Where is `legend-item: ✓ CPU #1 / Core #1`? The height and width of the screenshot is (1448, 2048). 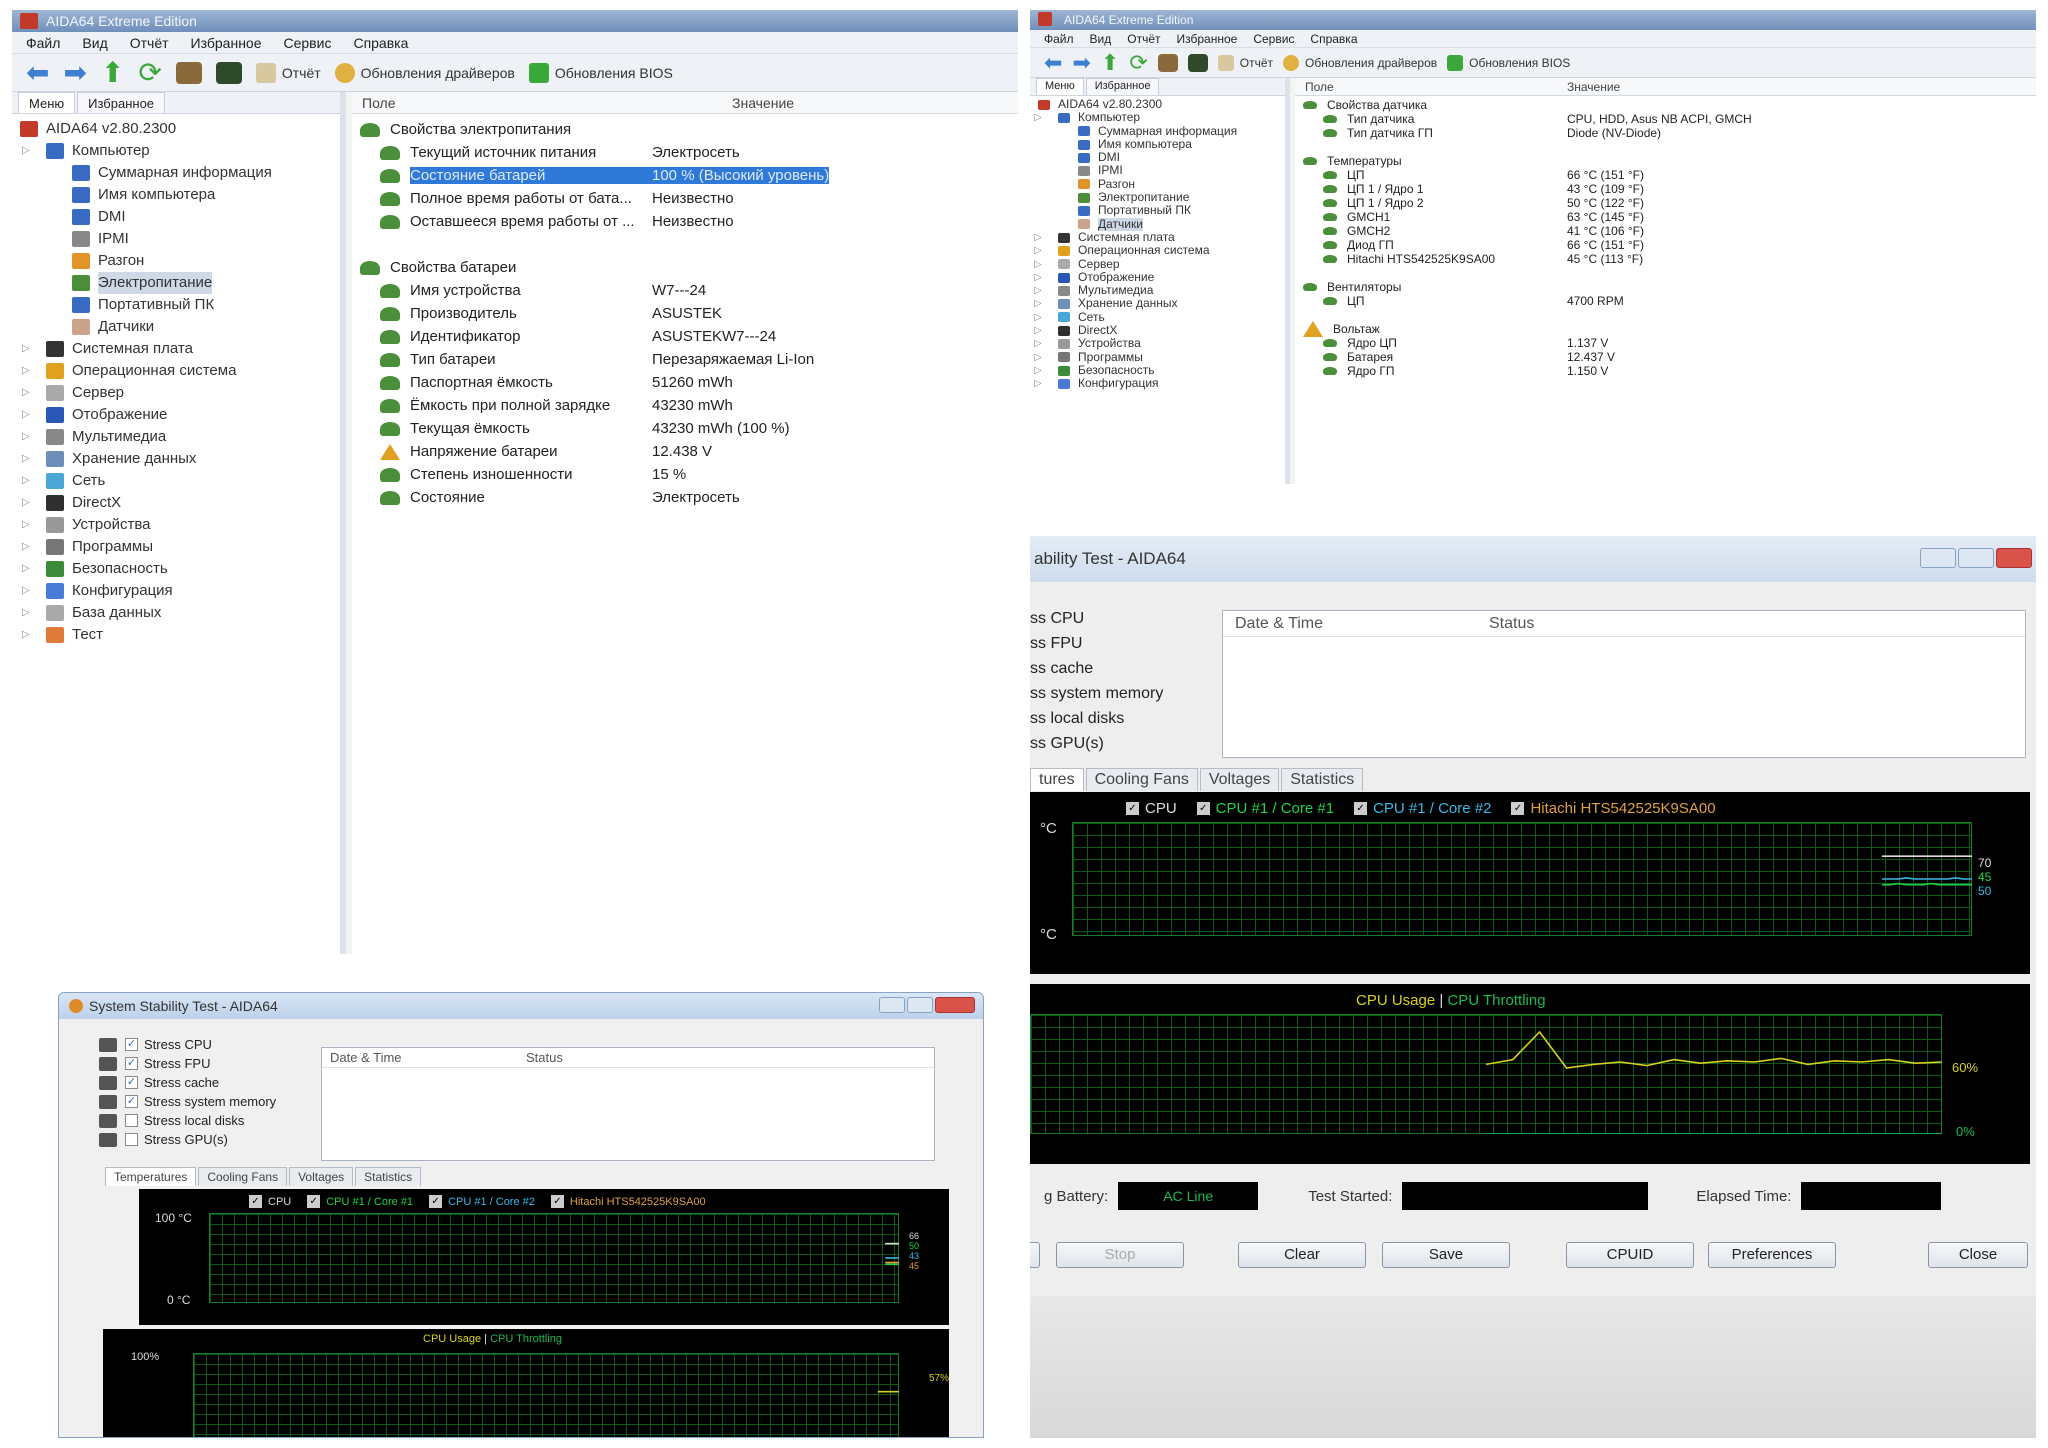
legend-item: ✓ CPU #1 / Core #1 is located at coordinates (1265, 808).